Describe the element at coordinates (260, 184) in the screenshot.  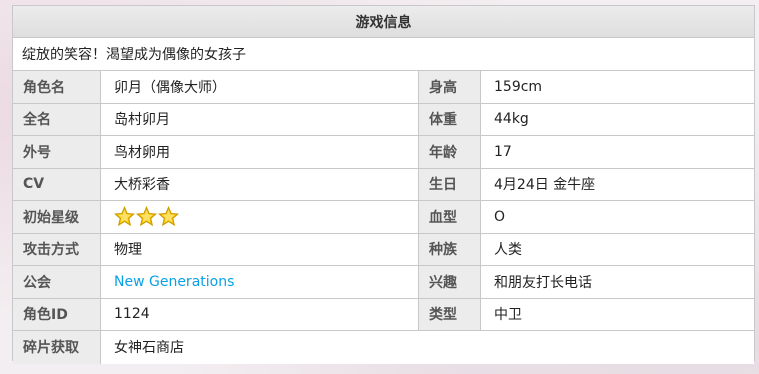
I see `value-cv: 大桥彩香` at that location.